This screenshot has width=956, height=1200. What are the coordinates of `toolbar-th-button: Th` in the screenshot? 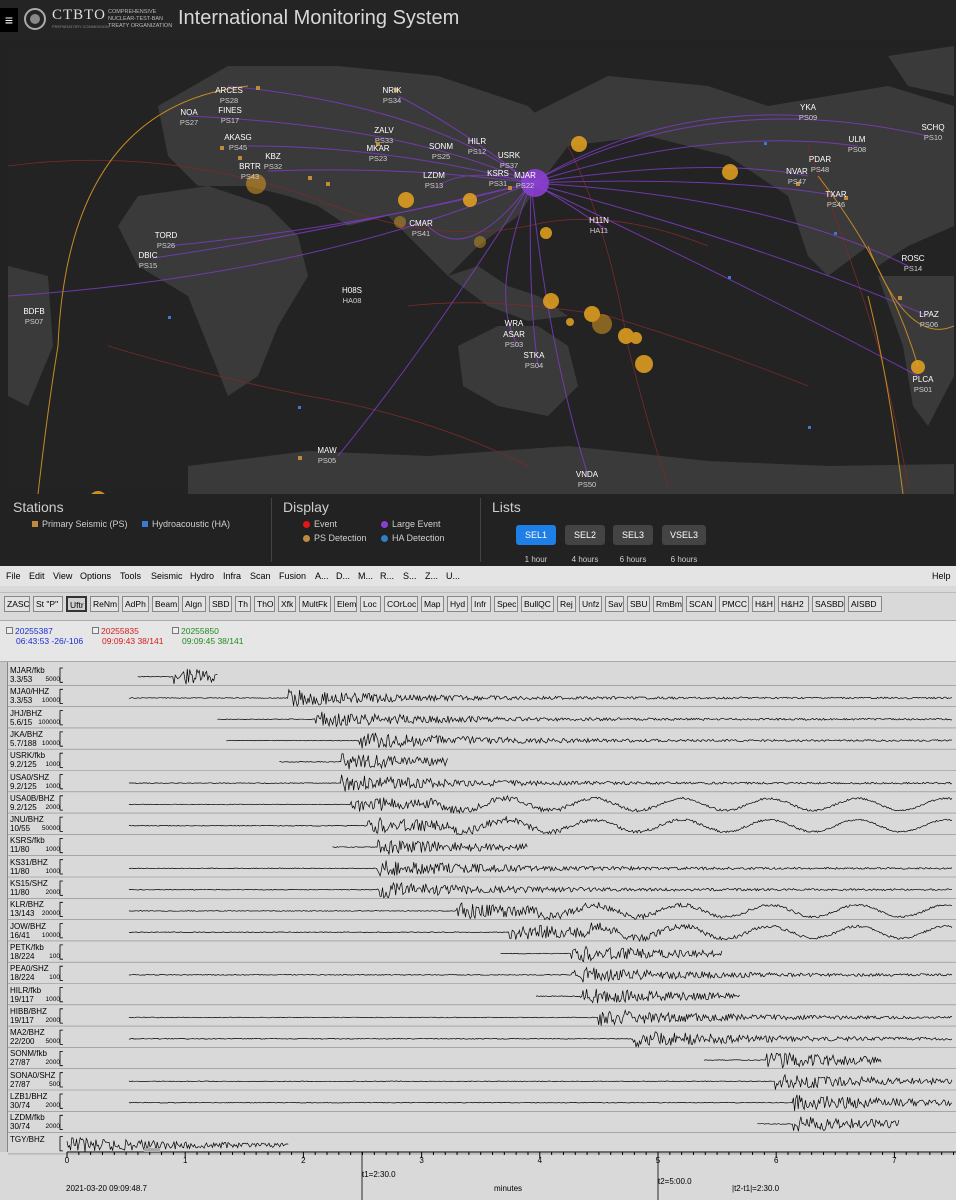 It's located at (243, 604).